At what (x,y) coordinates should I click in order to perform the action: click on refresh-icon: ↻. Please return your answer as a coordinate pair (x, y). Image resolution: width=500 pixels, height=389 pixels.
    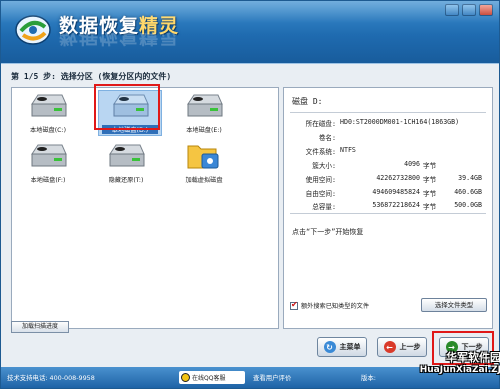
    Looking at the image, I should click on (329, 347).